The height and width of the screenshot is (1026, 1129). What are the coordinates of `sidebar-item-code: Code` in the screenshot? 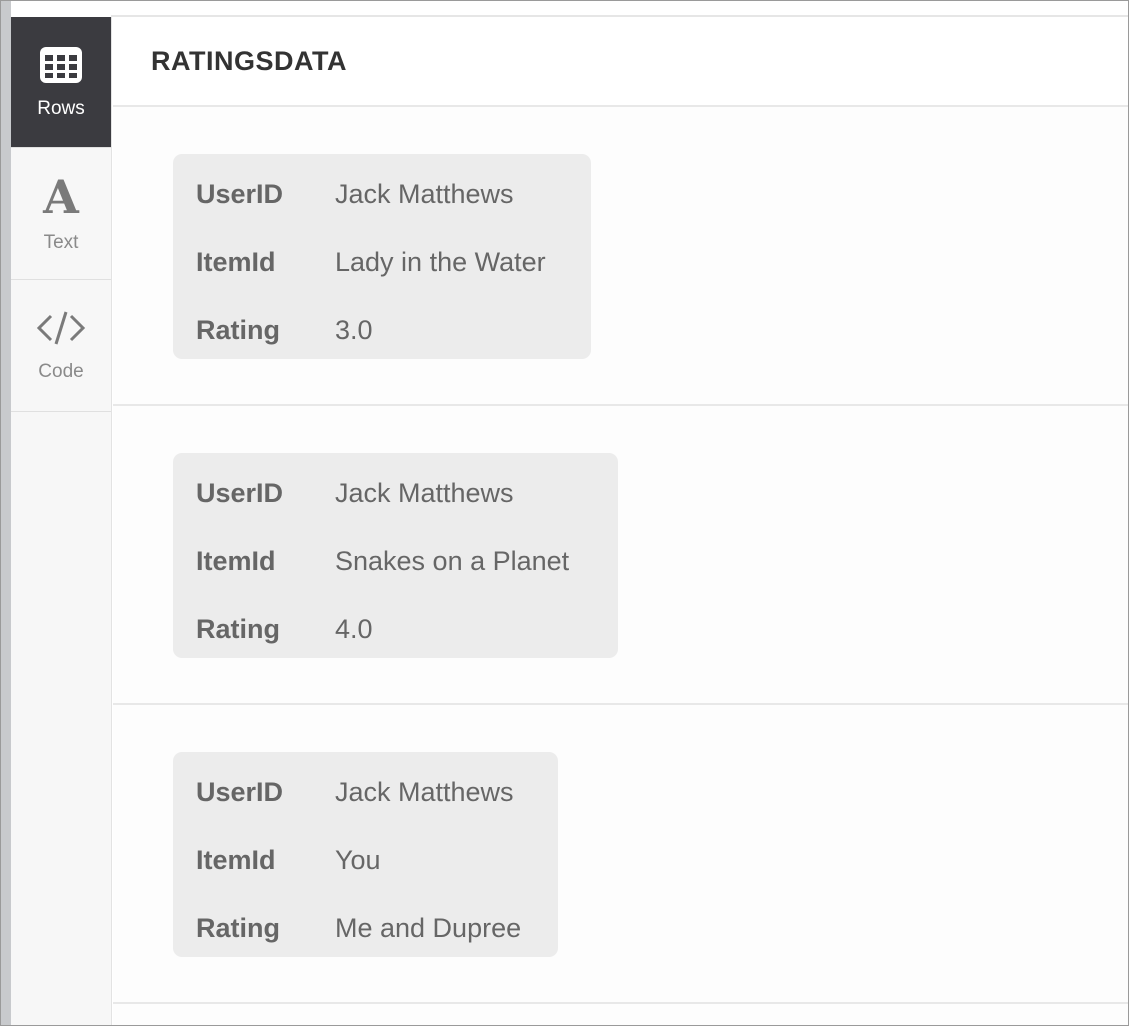 It's located at (61, 346).